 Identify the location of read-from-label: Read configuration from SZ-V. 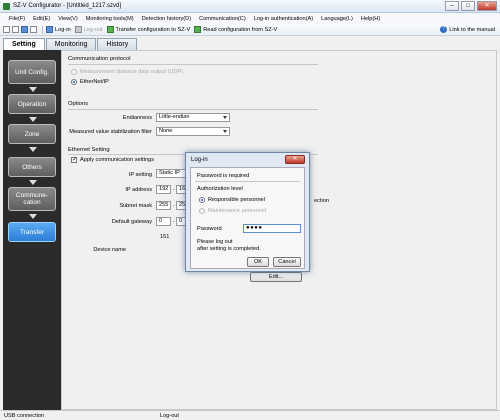
(240, 29).